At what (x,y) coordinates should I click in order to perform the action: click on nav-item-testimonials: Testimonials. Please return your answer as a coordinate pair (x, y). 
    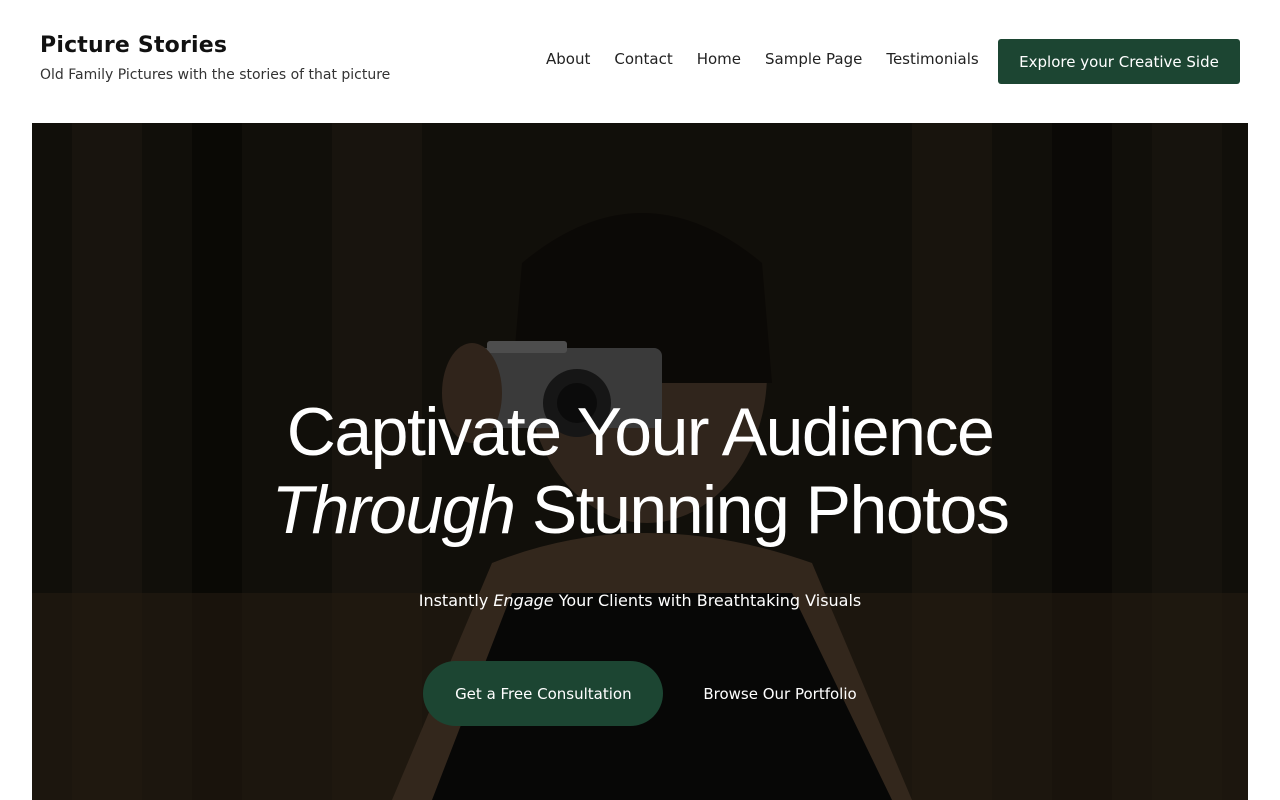
    Looking at the image, I should click on (932, 59).